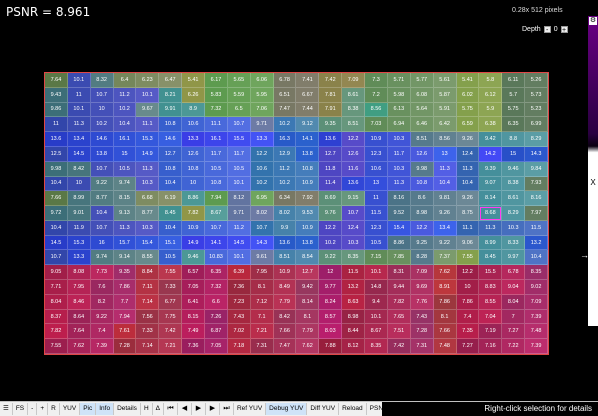 The width and height of the screenshot is (598, 416). Describe the element at coordinates (308, 110) in the screenshot. I see `heatmap-cell: 7.44` at that location.